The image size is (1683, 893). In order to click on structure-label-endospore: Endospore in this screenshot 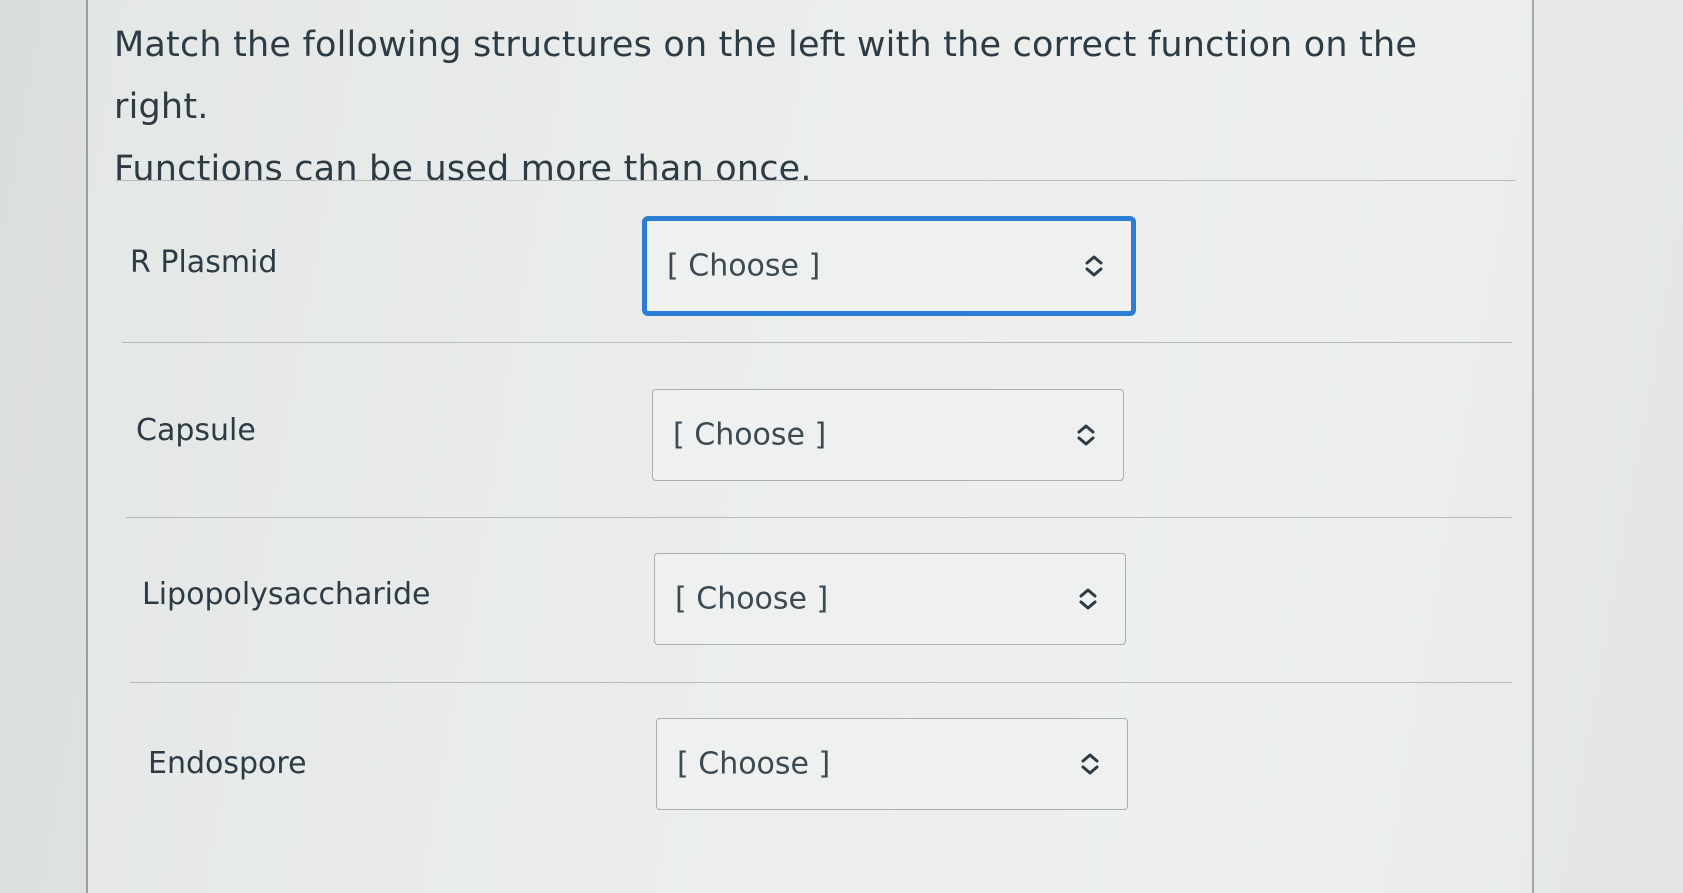, I will do `click(227, 763)`.